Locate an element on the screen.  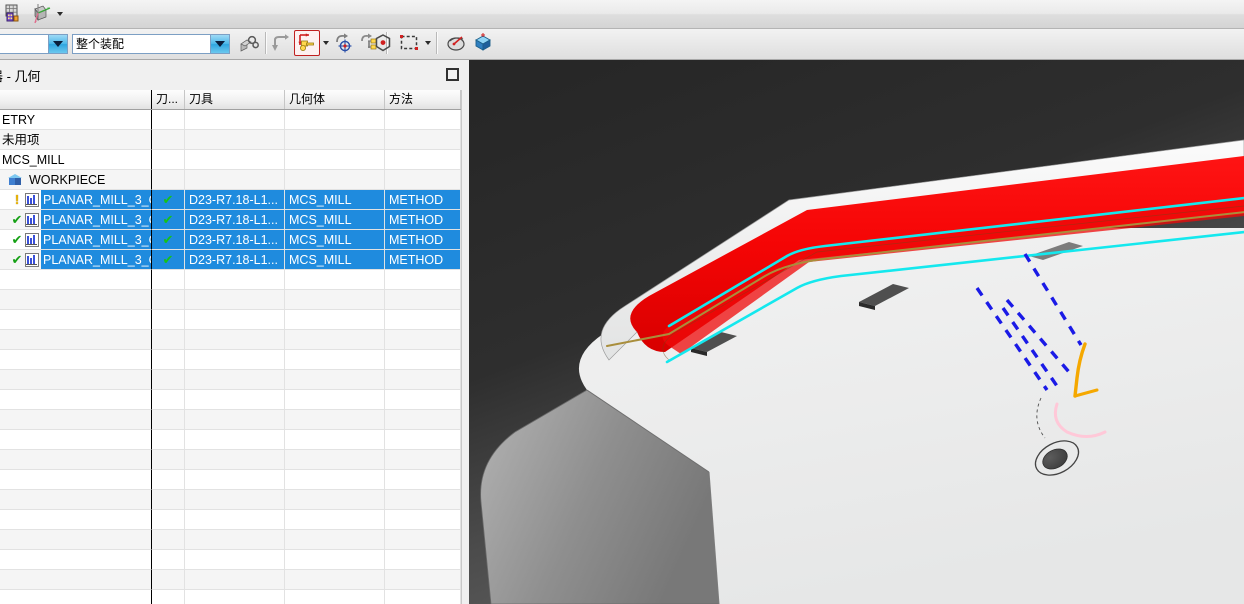
wcs-orient-icon is located at coordinates (41, 14).